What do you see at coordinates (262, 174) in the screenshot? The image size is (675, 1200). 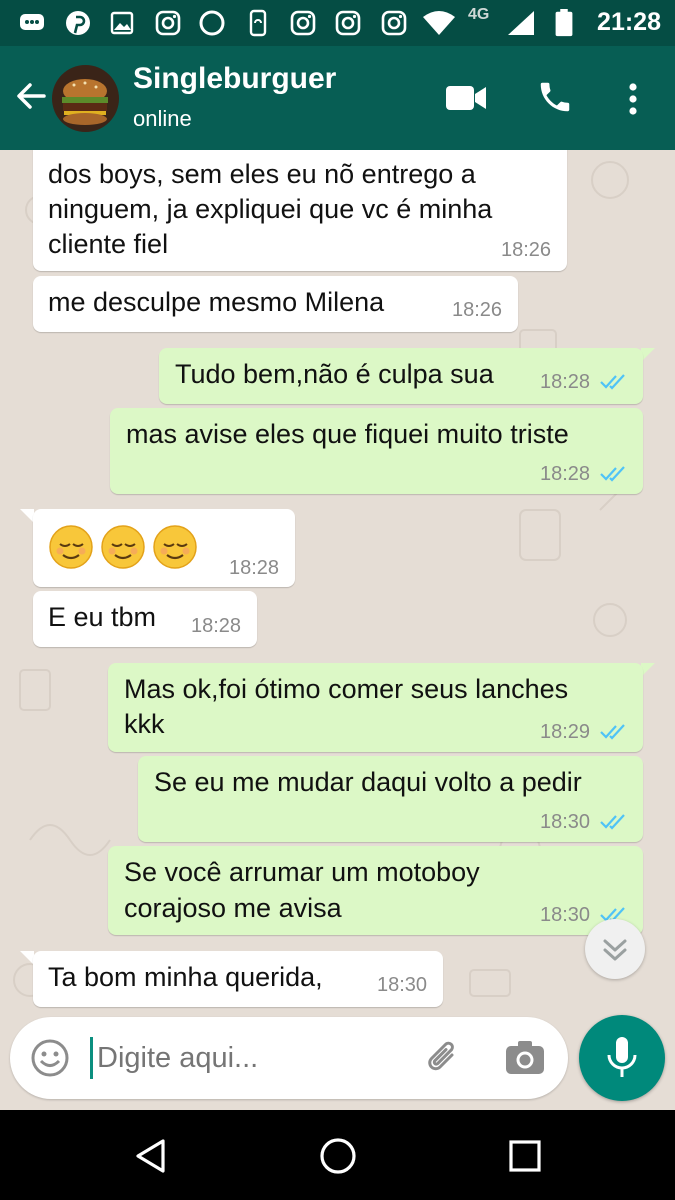 I see `message-text: dos boys, sem eles eu nõ entrego a` at bounding box center [262, 174].